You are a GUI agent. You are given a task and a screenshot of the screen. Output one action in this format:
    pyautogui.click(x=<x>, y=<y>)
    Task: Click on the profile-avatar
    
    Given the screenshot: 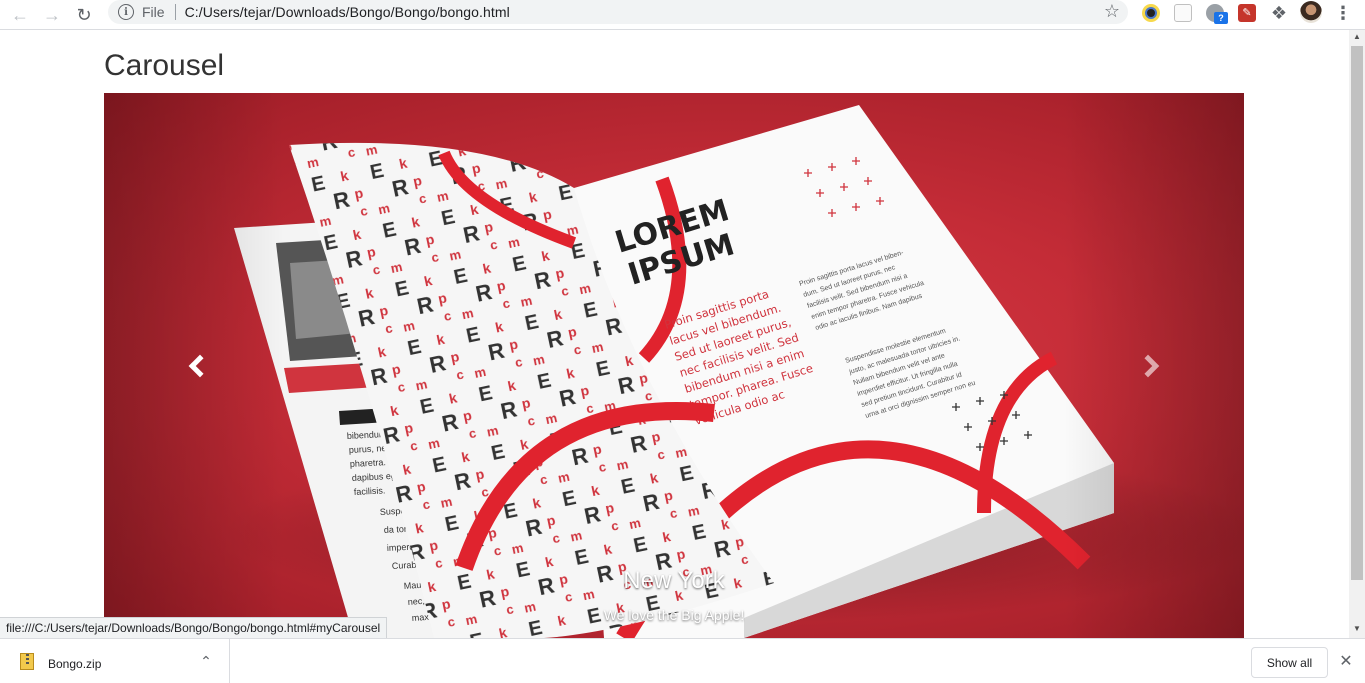 What is the action you would take?
    pyautogui.click(x=1311, y=12)
    